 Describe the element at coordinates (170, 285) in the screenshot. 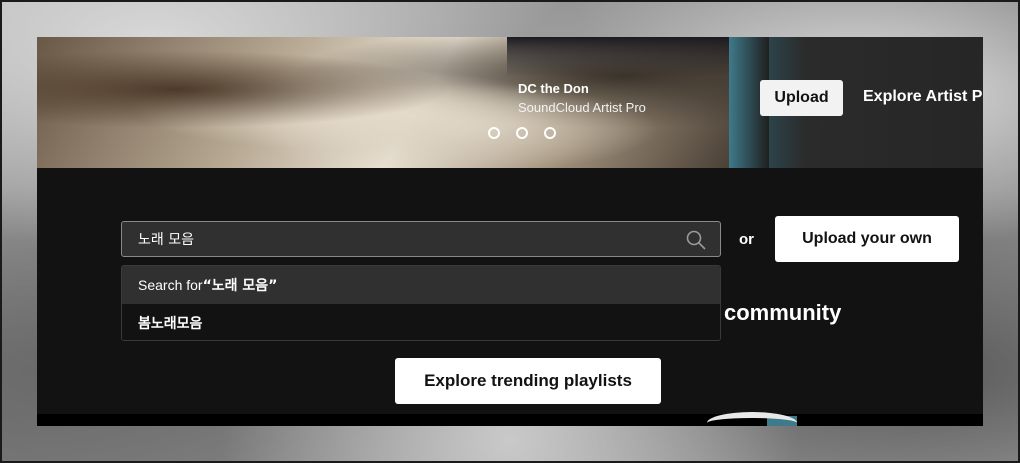

I see `search-for-prefix: Search for` at that location.